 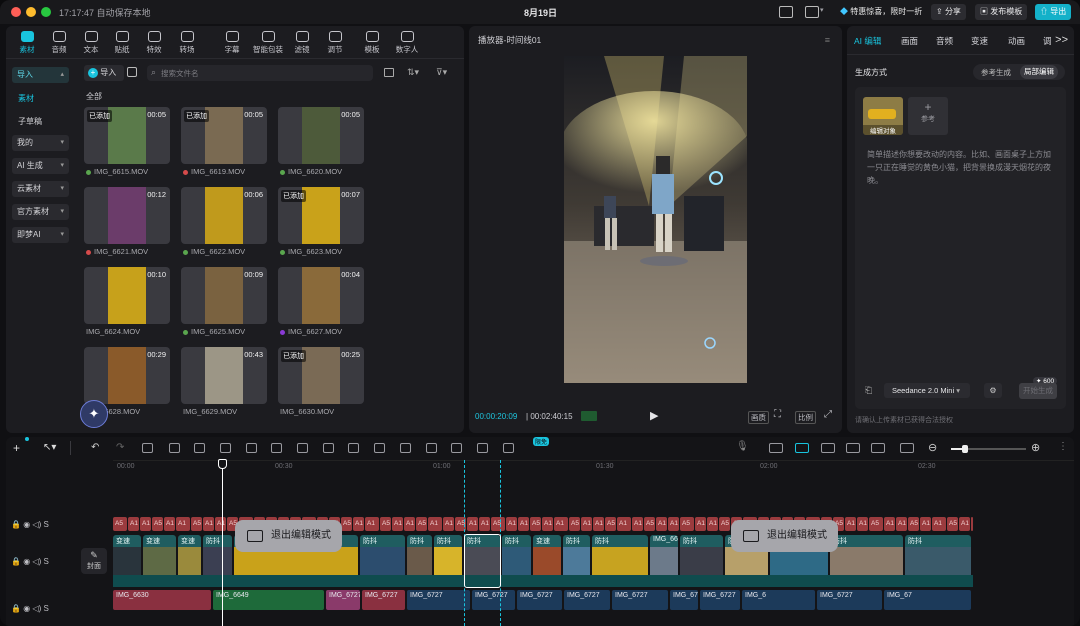 I want to click on tab-template: 模板, so click(x=372, y=43).